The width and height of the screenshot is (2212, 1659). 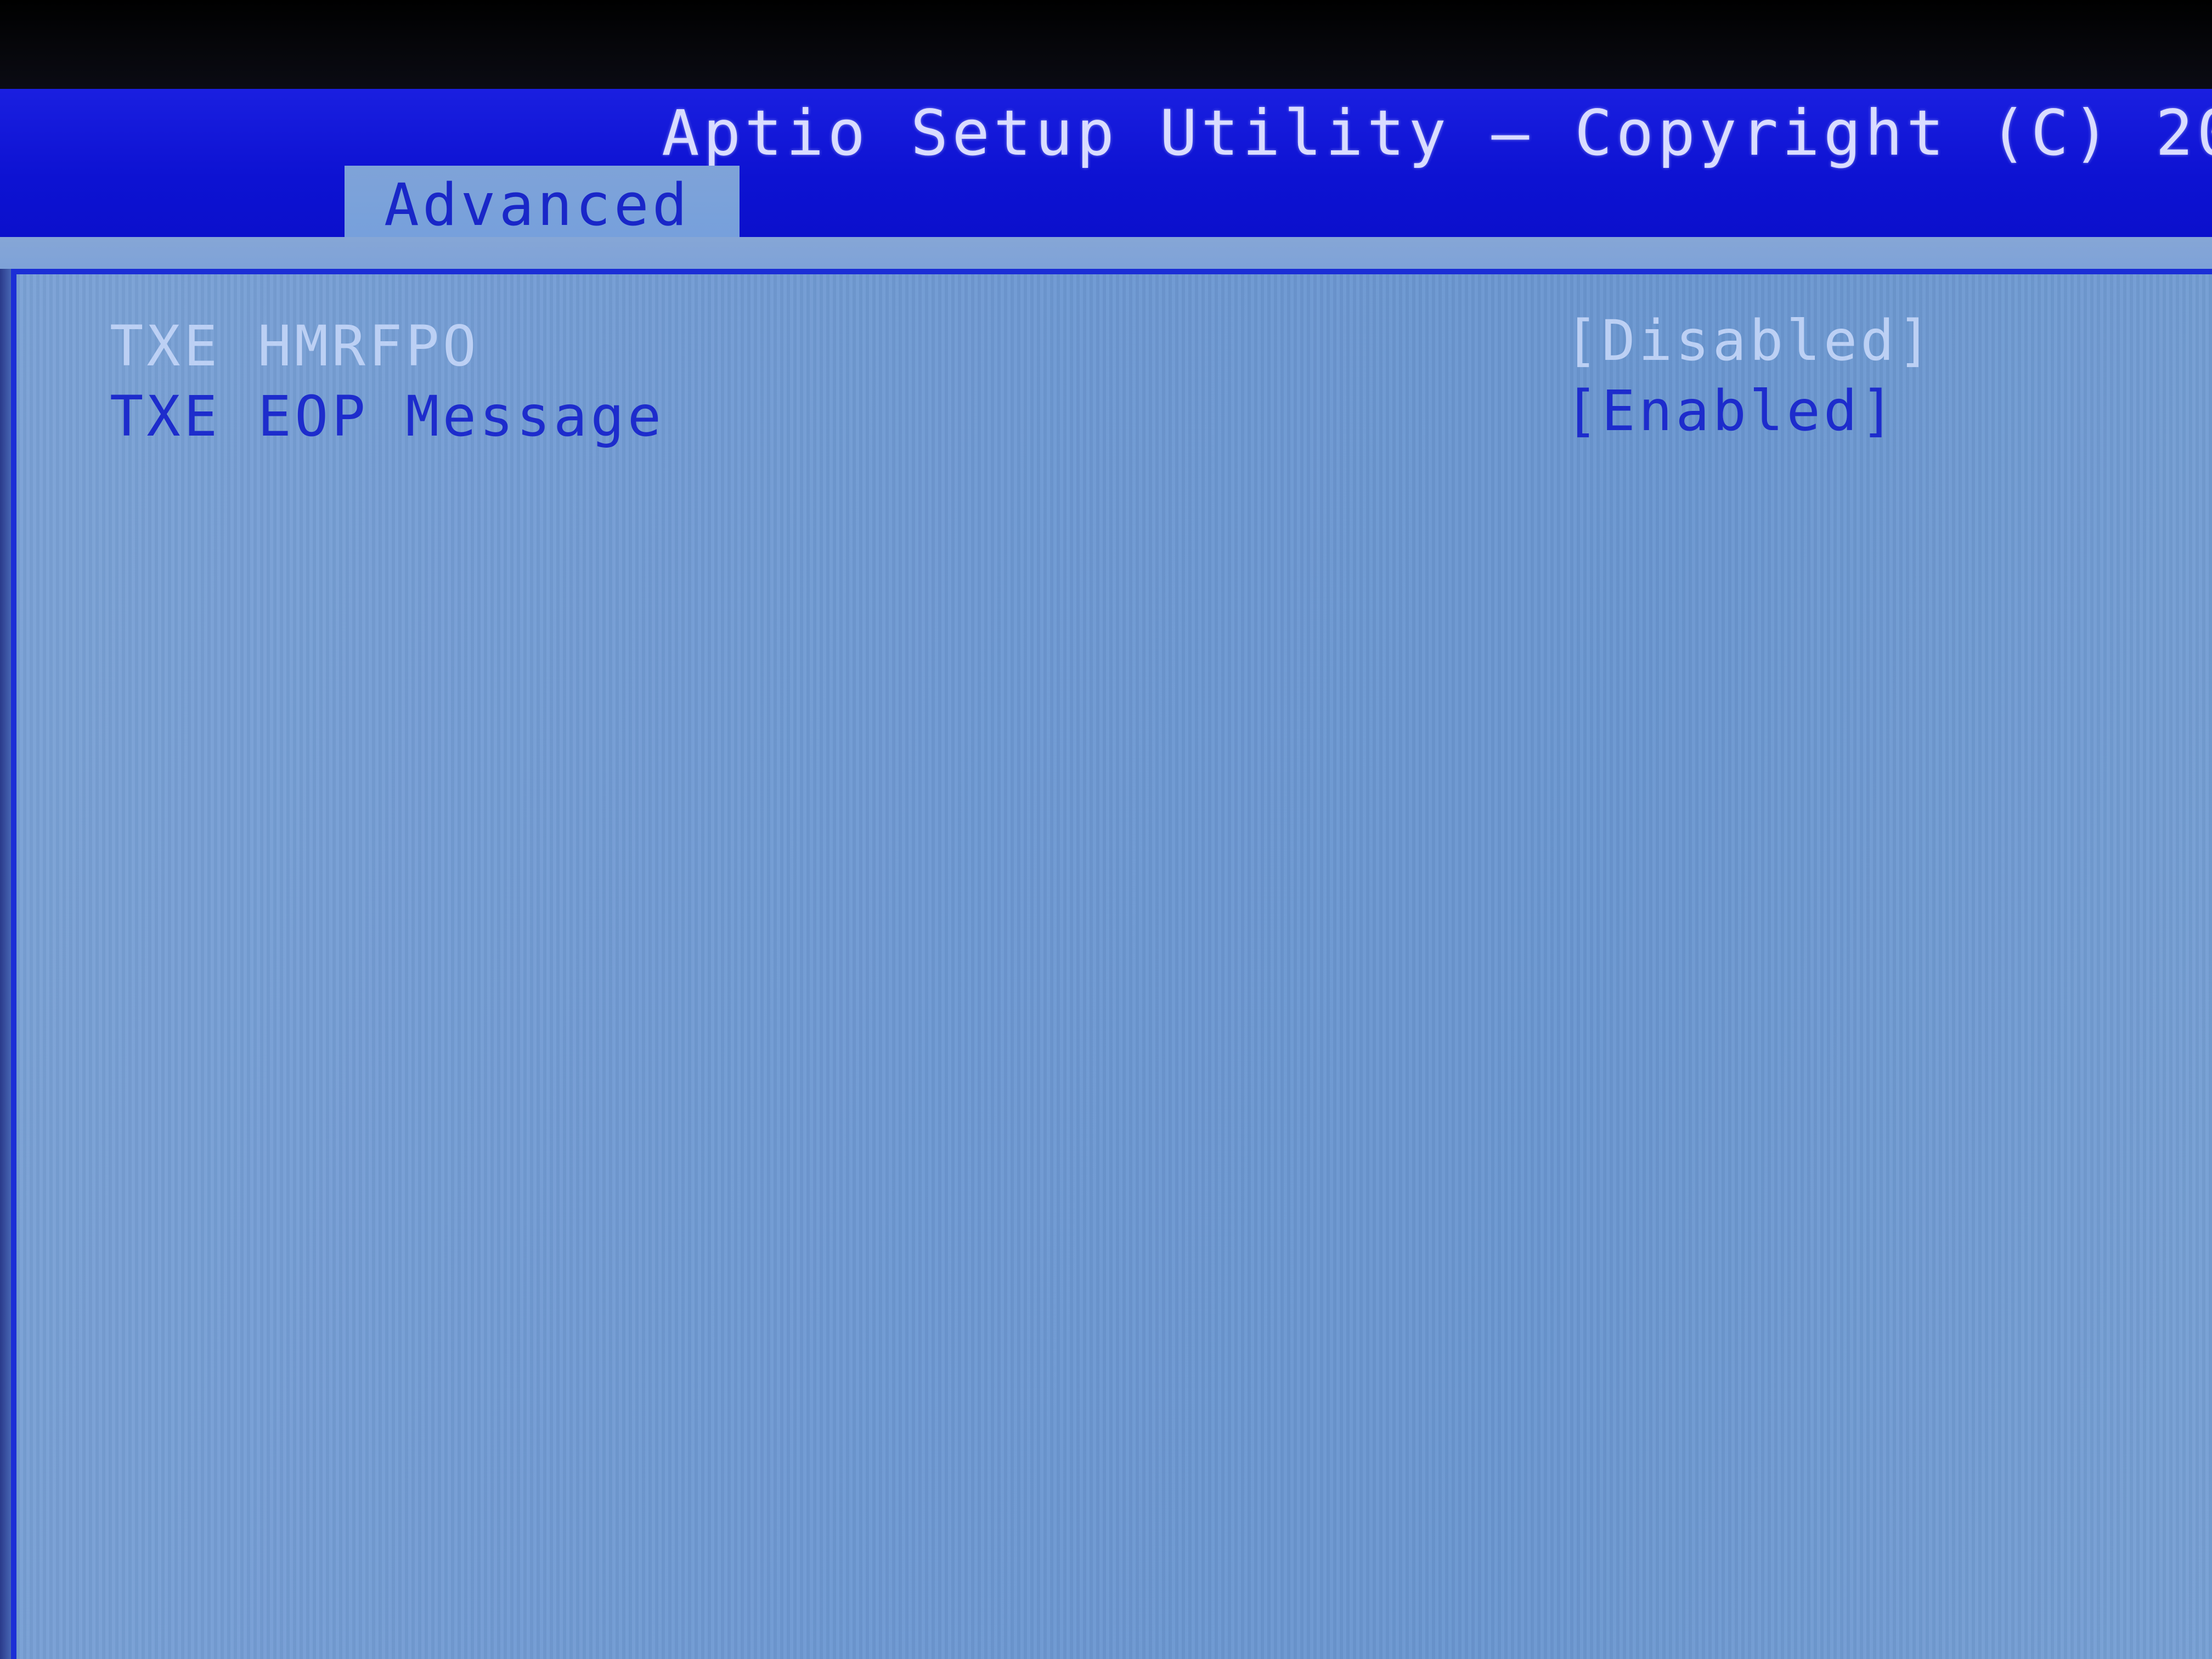 What do you see at coordinates (295, 347) in the screenshot?
I see `setting-label-txe-hmrfpo: TXE HMRFPO` at bounding box center [295, 347].